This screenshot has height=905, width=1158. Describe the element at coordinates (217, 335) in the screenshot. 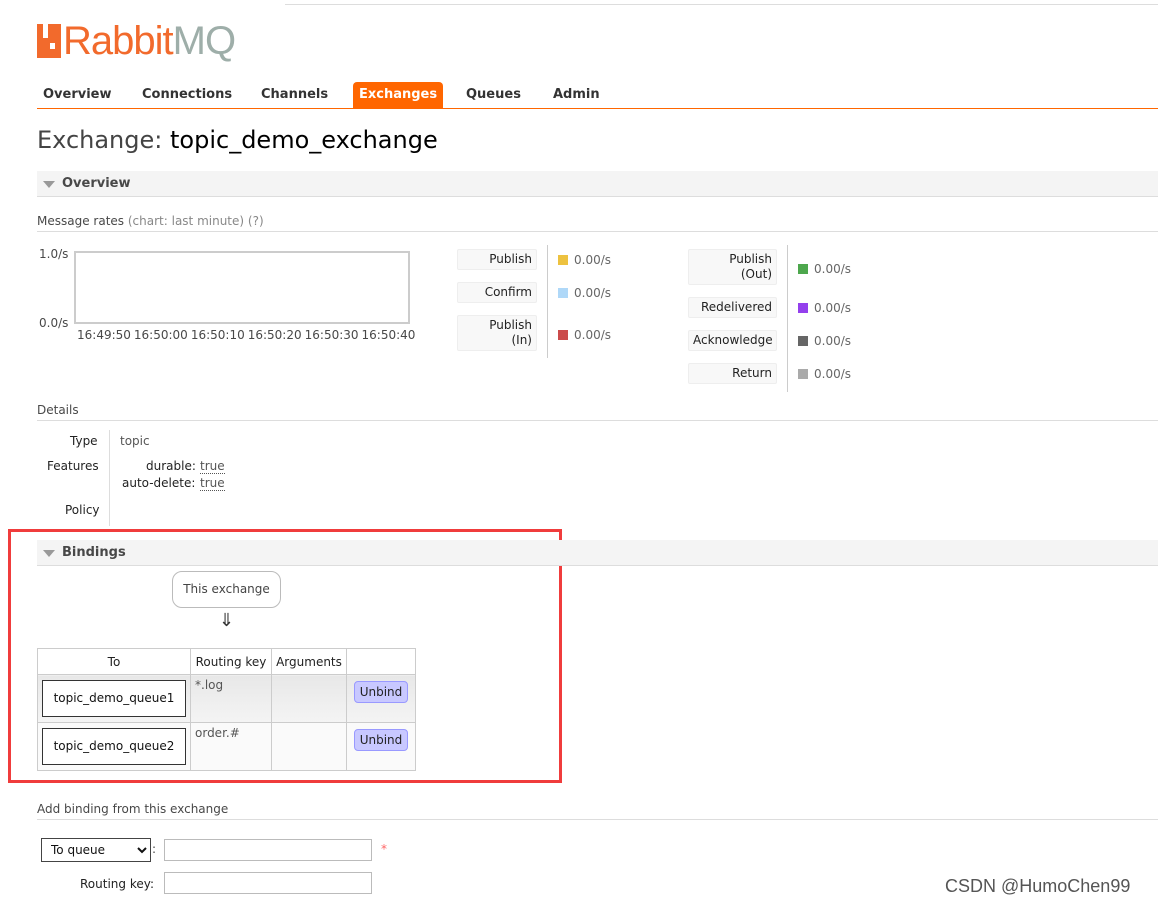

I see `x-tick: 16:50:10` at that location.